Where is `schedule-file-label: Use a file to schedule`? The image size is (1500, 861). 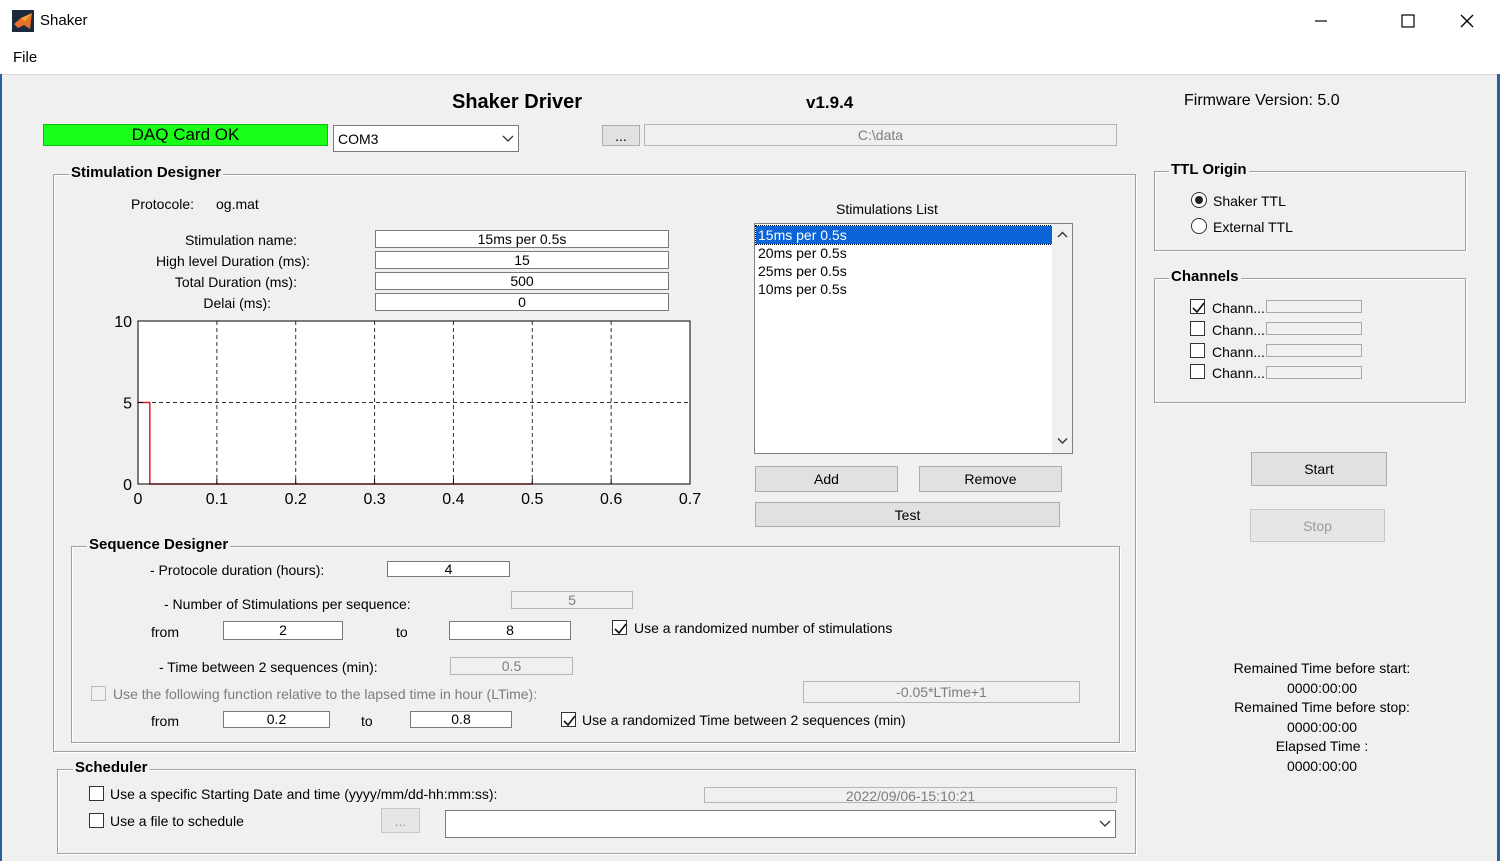 schedule-file-label: Use a file to schedule is located at coordinates (177, 821).